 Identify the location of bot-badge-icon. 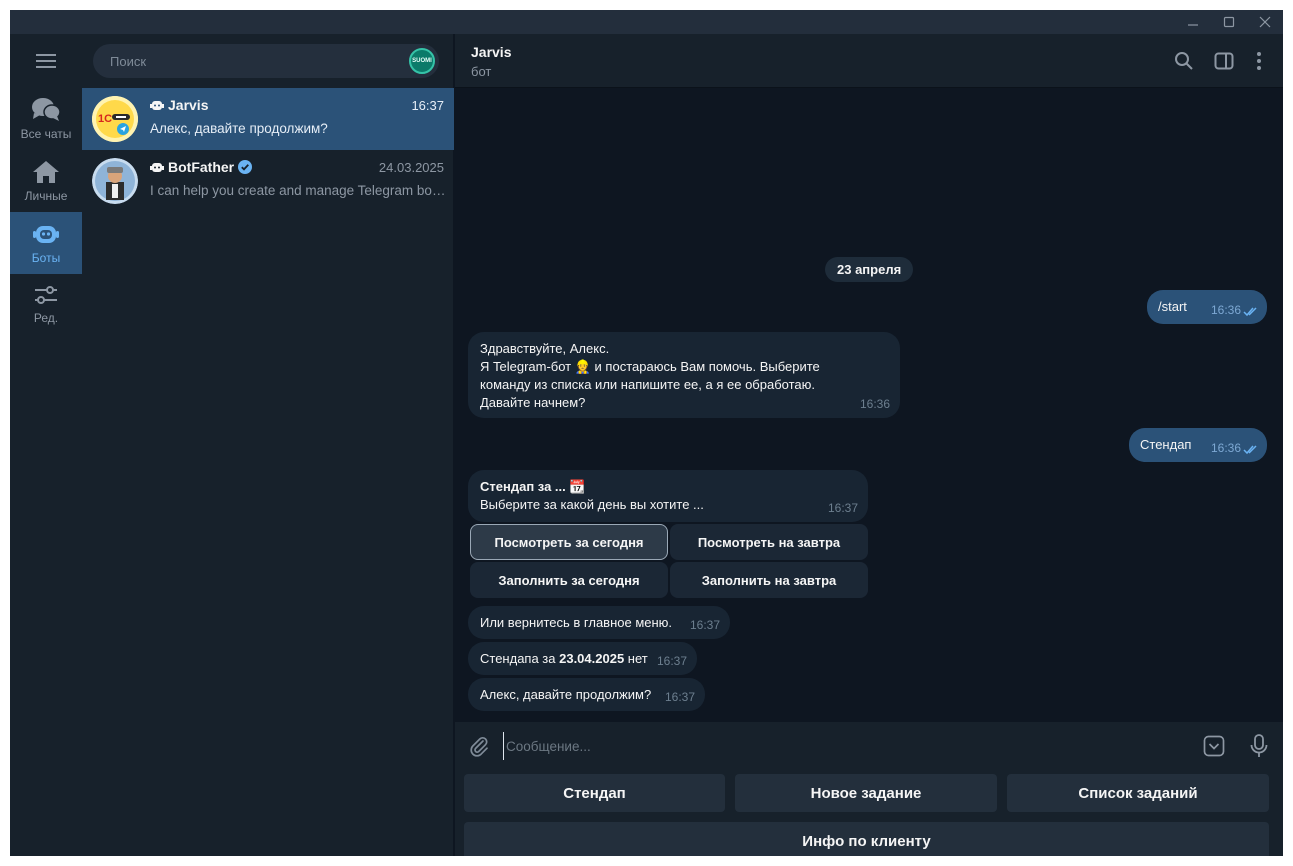
(157, 167).